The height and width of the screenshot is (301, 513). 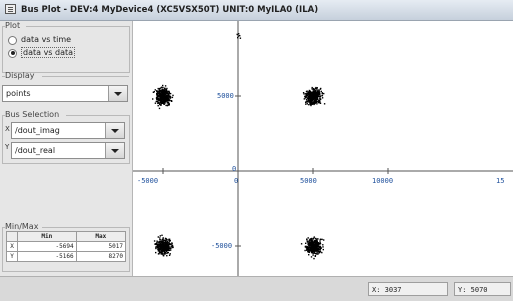 I want to click on status-bar: X: 3037 Y: 5070, so click(x=256, y=288).